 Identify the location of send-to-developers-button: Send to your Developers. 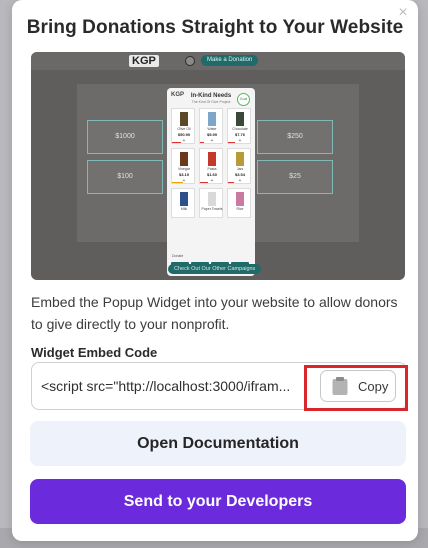
(218, 501).